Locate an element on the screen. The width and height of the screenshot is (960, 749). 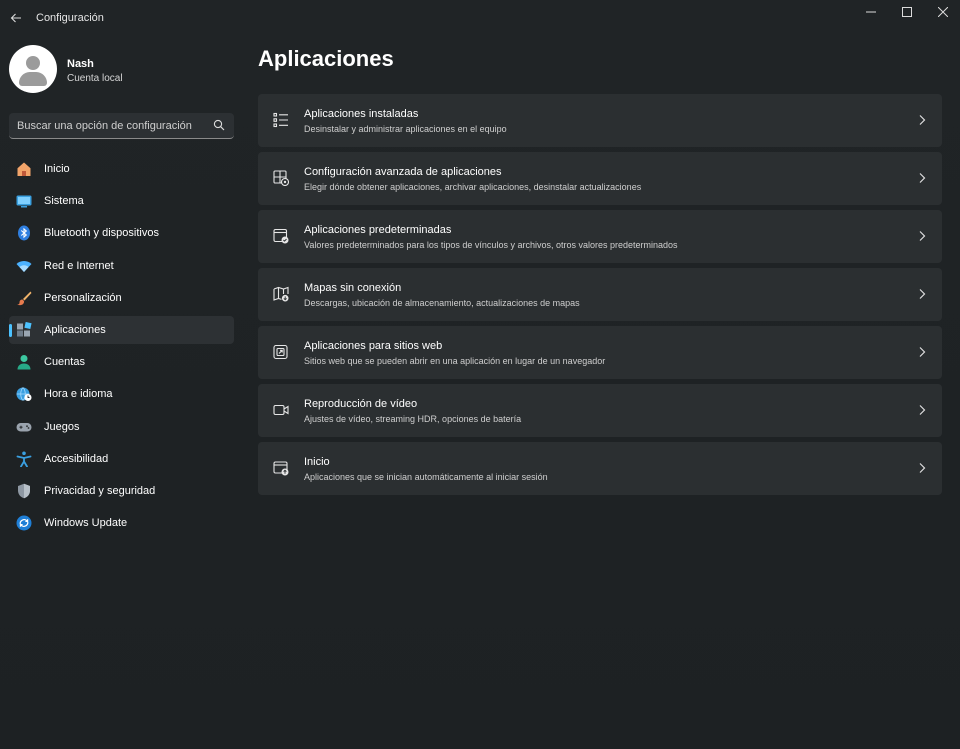
sidebar-item-bluetooth: Bluetooth y dispositivos is located at coordinates (121, 233).